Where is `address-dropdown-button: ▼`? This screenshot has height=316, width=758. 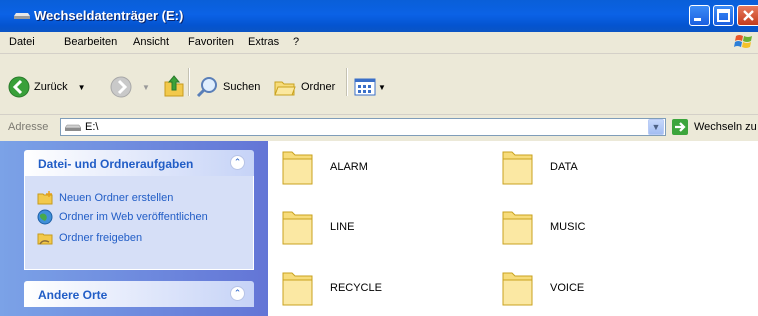 address-dropdown-button: ▼ is located at coordinates (656, 127).